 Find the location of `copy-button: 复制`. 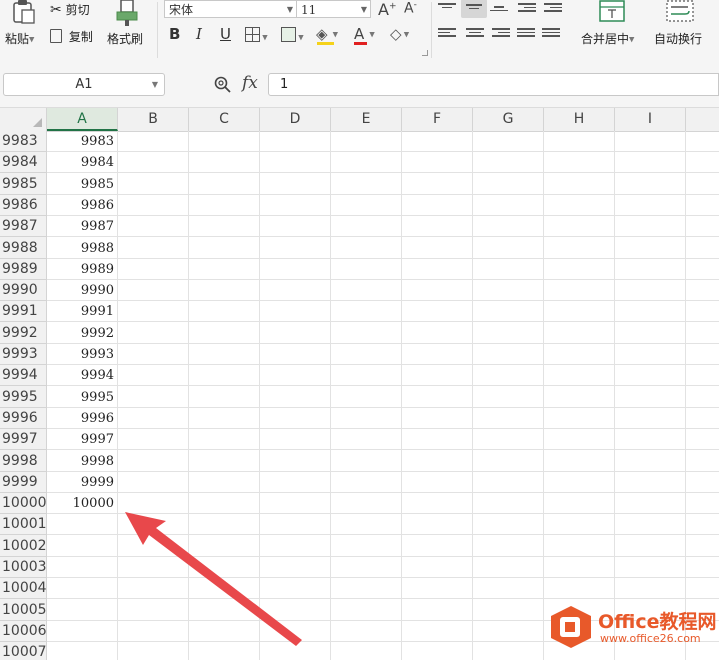

copy-button: 复制 is located at coordinates (71, 36).